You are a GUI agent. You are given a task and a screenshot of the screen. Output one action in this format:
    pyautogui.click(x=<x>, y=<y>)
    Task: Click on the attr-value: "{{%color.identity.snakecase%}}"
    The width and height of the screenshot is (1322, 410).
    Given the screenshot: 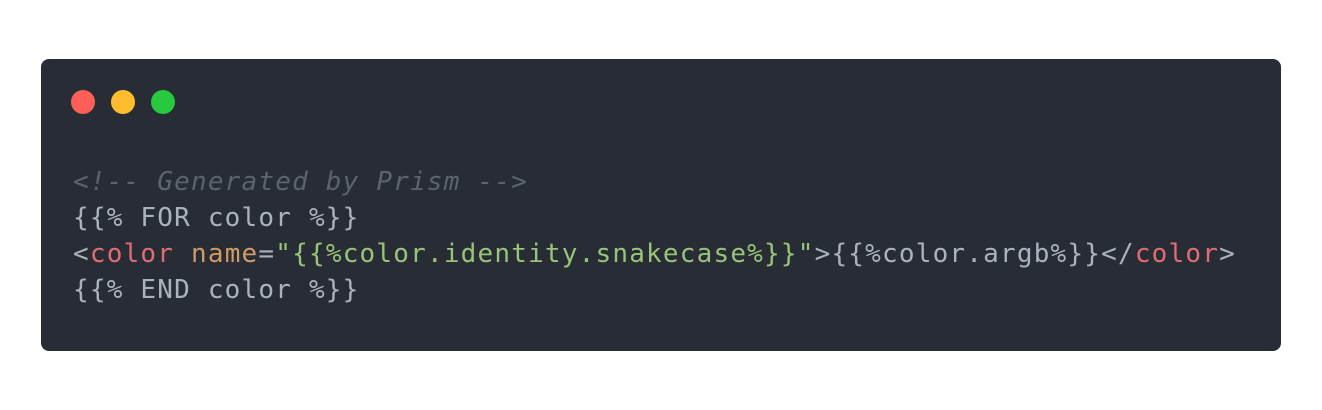 What is the action you would take?
    pyautogui.click(x=545, y=254)
    